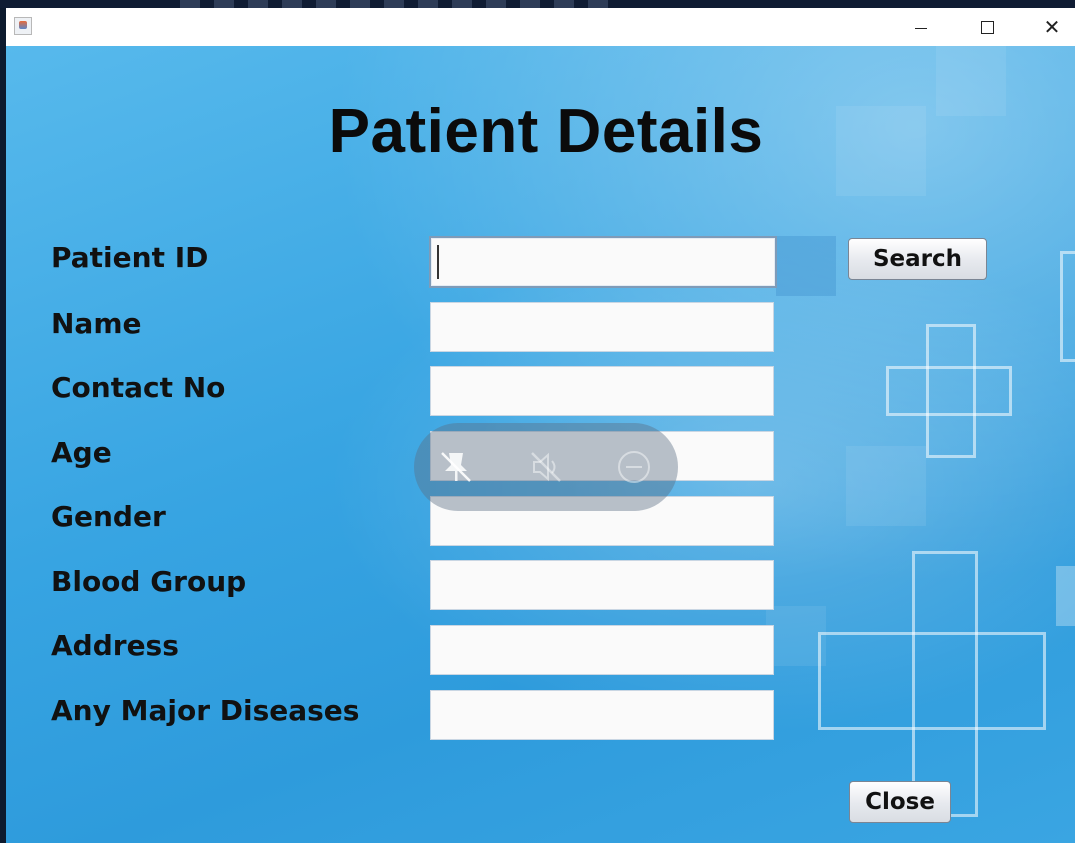 The height and width of the screenshot is (843, 1075). What do you see at coordinates (602, 327) in the screenshot?
I see `name-field` at bounding box center [602, 327].